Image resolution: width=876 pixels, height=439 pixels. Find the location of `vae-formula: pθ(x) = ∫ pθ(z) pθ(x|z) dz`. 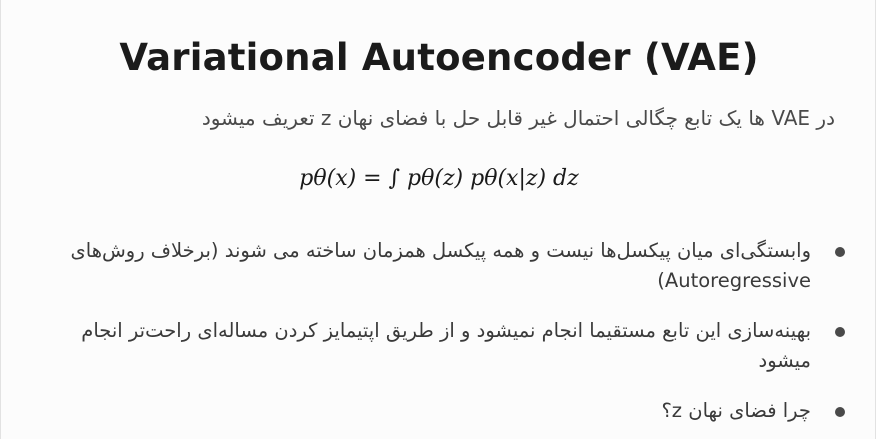

vae-formula: pθ(x) = ∫ pθ(z) pθ(x|z) dz is located at coordinates (439, 178).